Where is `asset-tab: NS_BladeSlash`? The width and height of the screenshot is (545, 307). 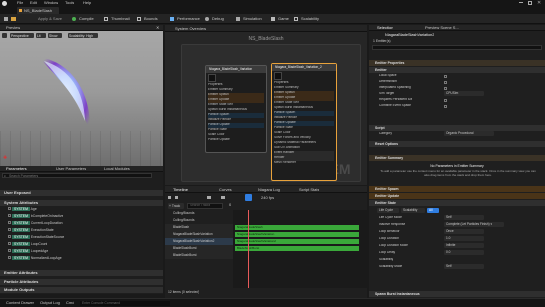 asset-tab: NS_BladeSlash is located at coordinates (38, 10).